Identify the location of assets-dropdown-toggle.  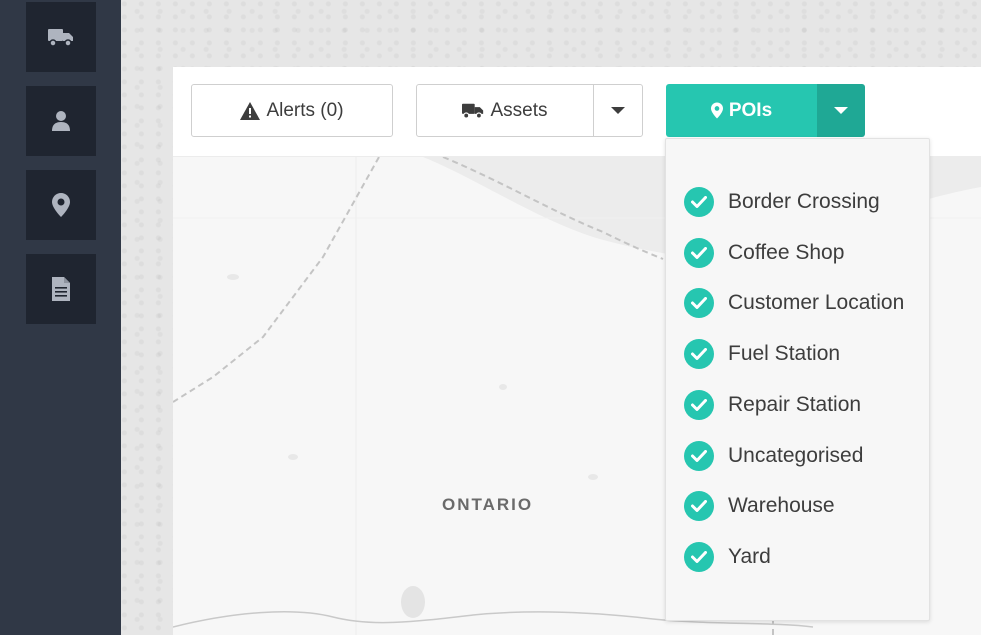
(618, 110).